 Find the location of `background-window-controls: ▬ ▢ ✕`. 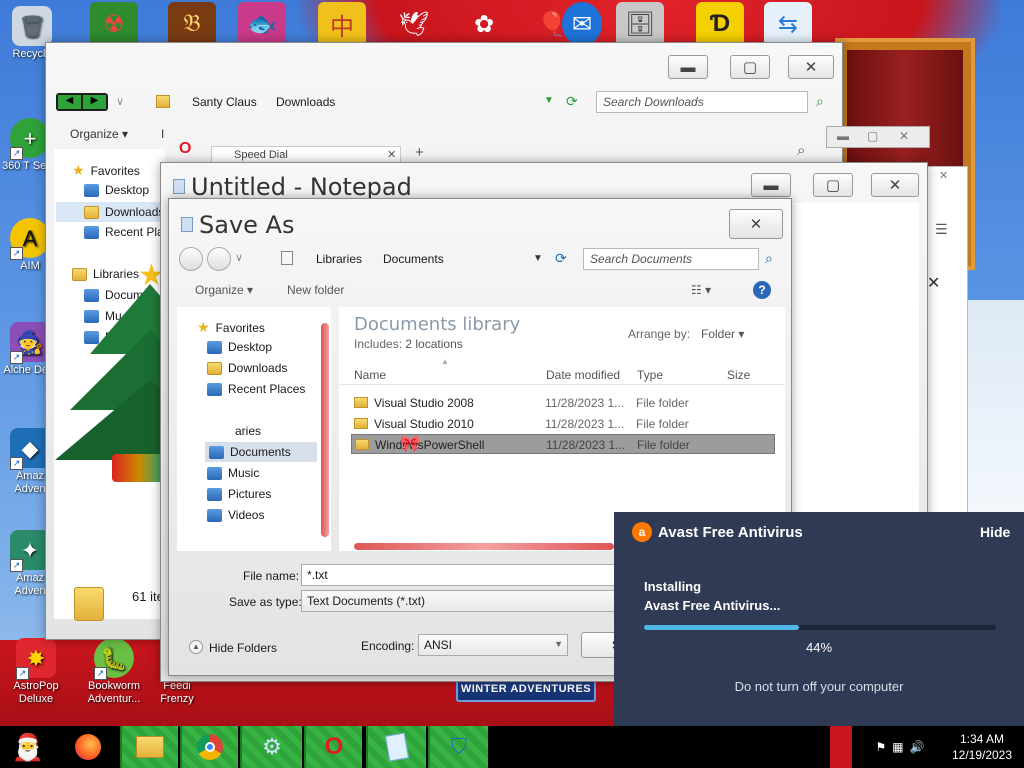

background-window-controls: ▬ ▢ ✕ is located at coordinates (878, 137).